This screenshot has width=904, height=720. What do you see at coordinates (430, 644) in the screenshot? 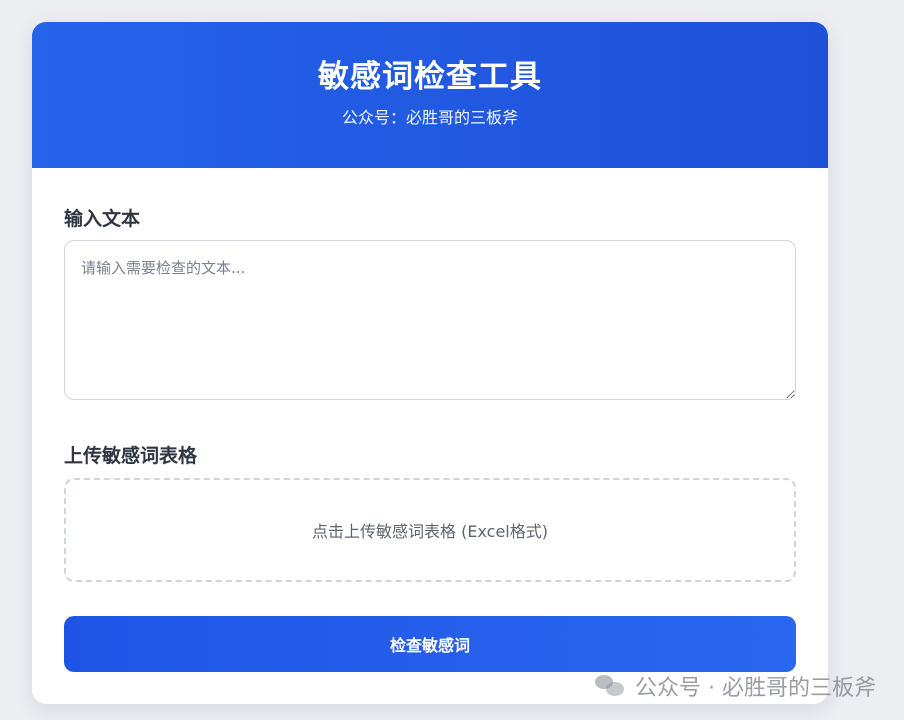
I see `check-sensitive-words-button: 检查敏感词` at bounding box center [430, 644].